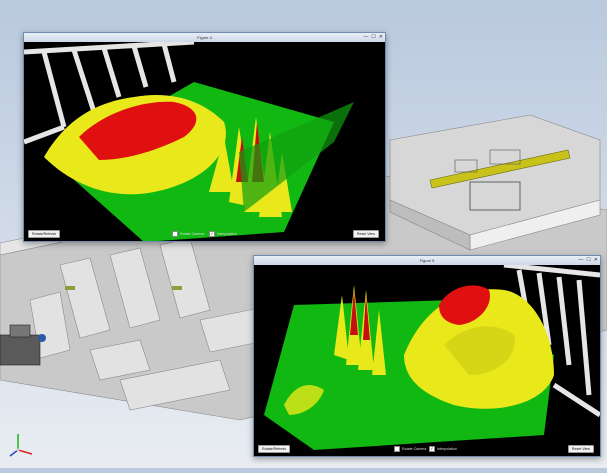 This screenshot has width=607, height=473. I want to click on axis-triad-icon, so click(23, 443).